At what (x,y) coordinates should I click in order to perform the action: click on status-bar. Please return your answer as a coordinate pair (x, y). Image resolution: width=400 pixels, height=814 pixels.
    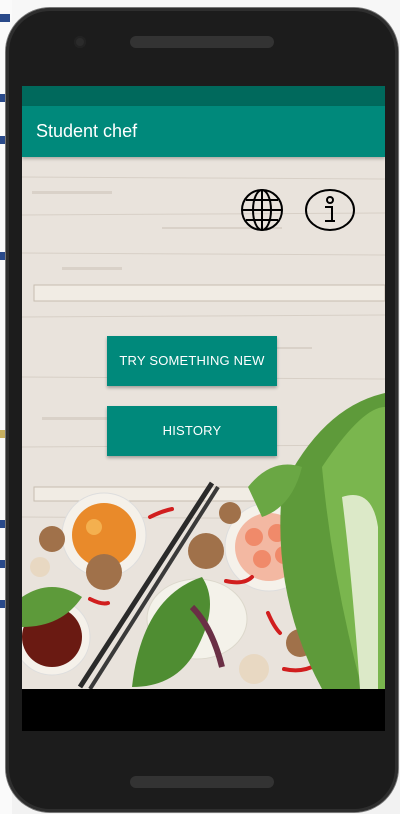
    Looking at the image, I should click on (203, 96).